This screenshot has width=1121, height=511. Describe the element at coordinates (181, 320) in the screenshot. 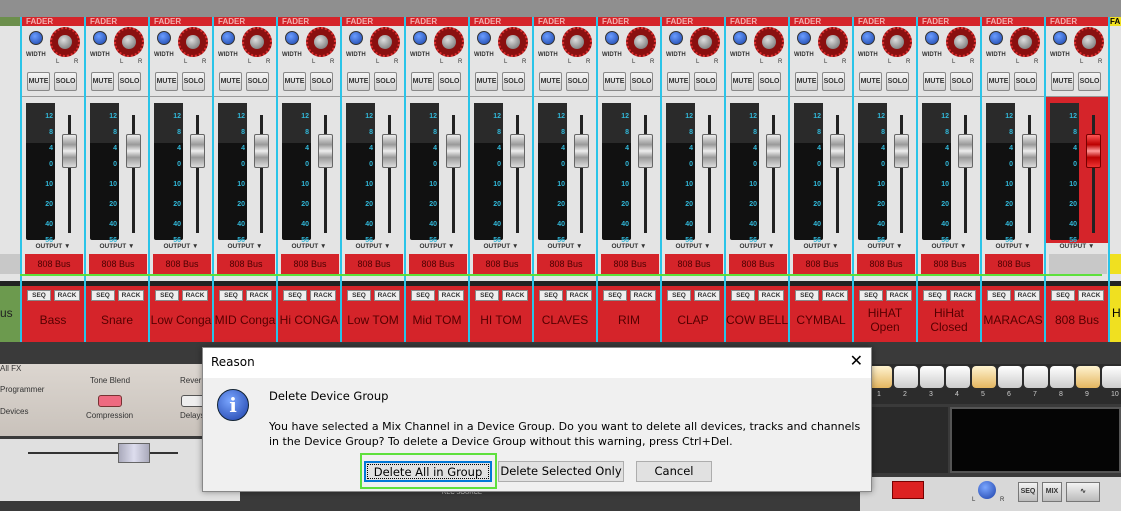

I see `channel-name: Low Conga` at that location.